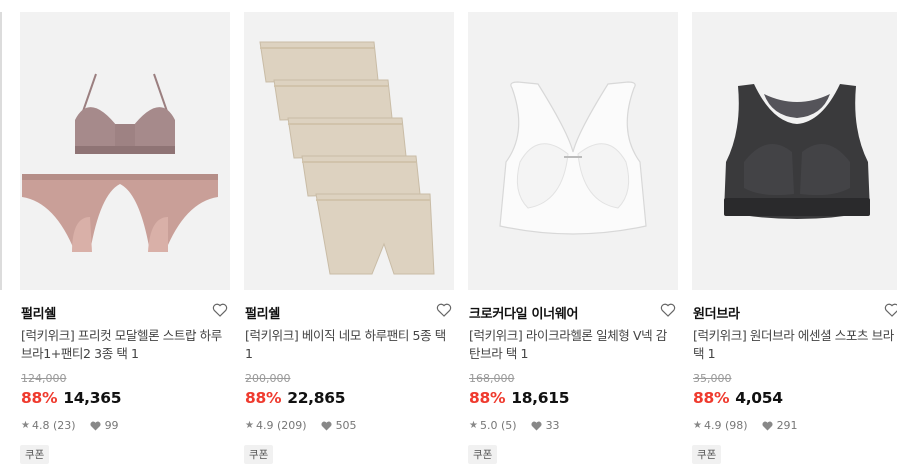 This screenshot has height=466, width=897. What do you see at coordinates (346, 425) in the screenshot?
I see `like-count: 505` at bounding box center [346, 425].